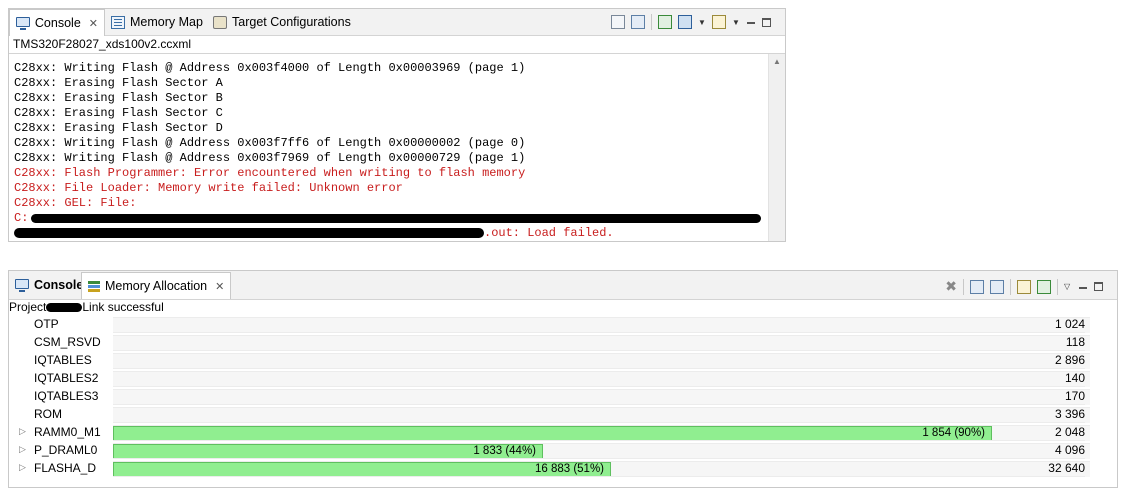  I want to click on table-row: OTP 1 024, so click(563, 324).